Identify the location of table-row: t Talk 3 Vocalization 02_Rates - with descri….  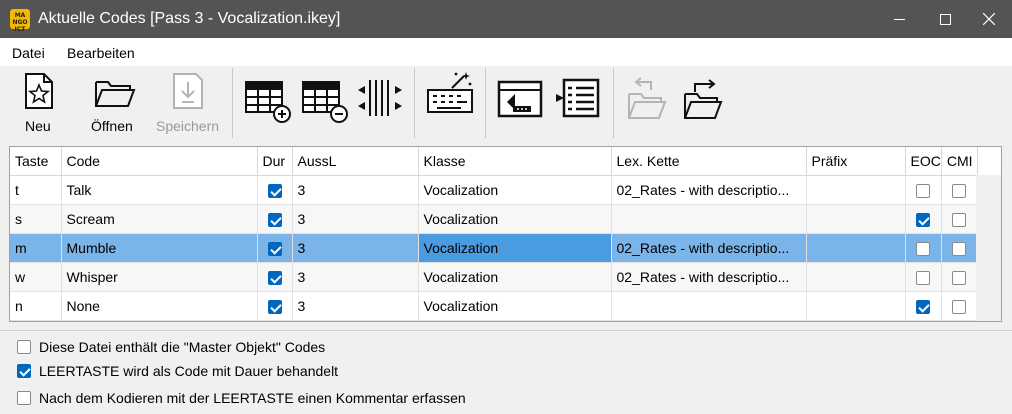
(494, 190).